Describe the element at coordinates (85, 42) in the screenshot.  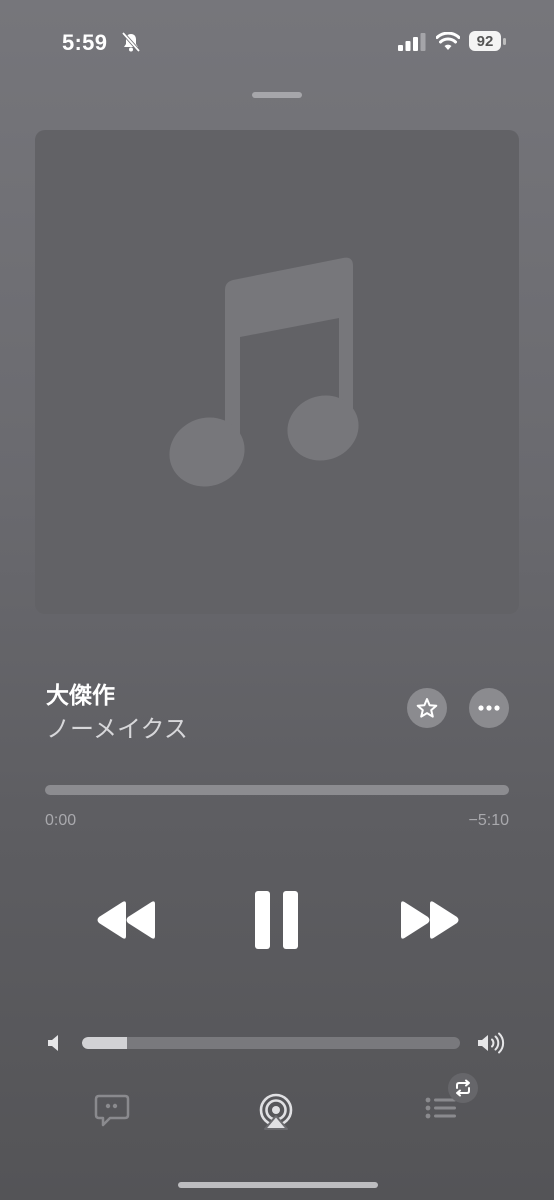
I see `status-time: 5:59` at that location.